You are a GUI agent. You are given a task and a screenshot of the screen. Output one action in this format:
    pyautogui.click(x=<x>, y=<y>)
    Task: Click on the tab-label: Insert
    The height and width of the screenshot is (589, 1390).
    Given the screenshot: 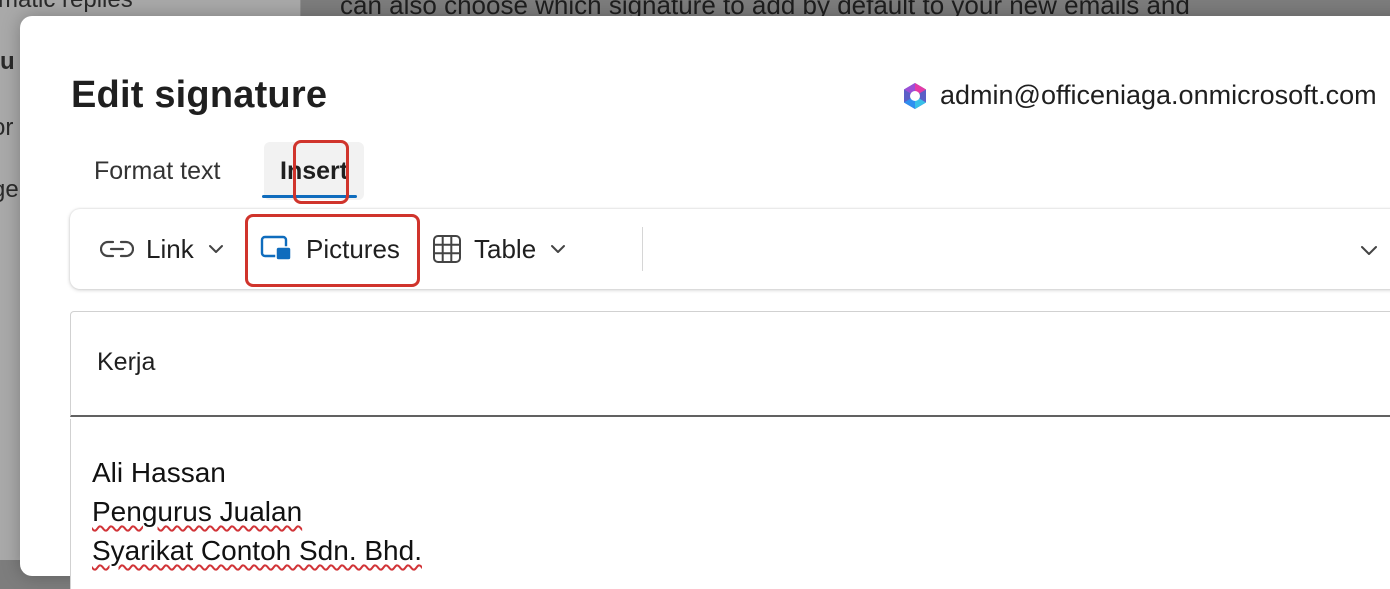 What is the action you would take?
    pyautogui.click(x=314, y=170)
    